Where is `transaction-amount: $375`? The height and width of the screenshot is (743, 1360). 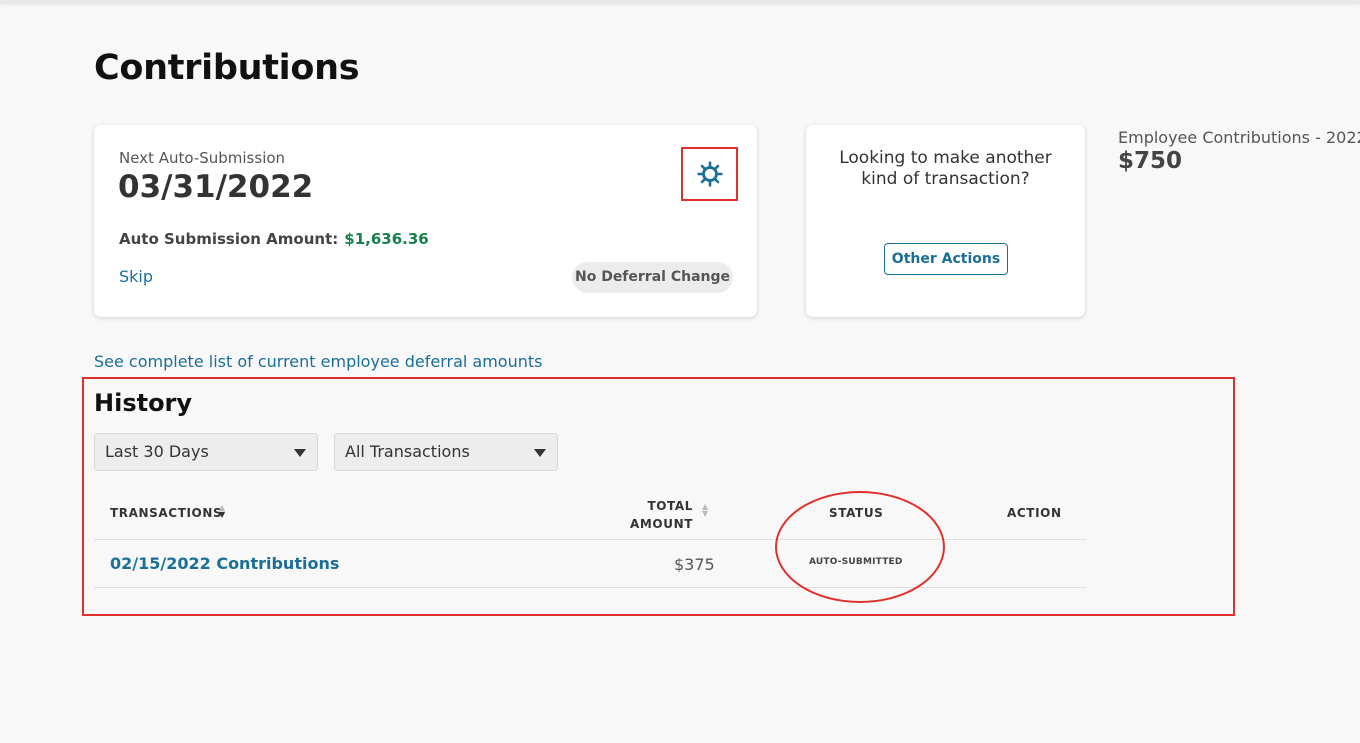 transaction-amount: $375 is located at coordinates (694, 564).